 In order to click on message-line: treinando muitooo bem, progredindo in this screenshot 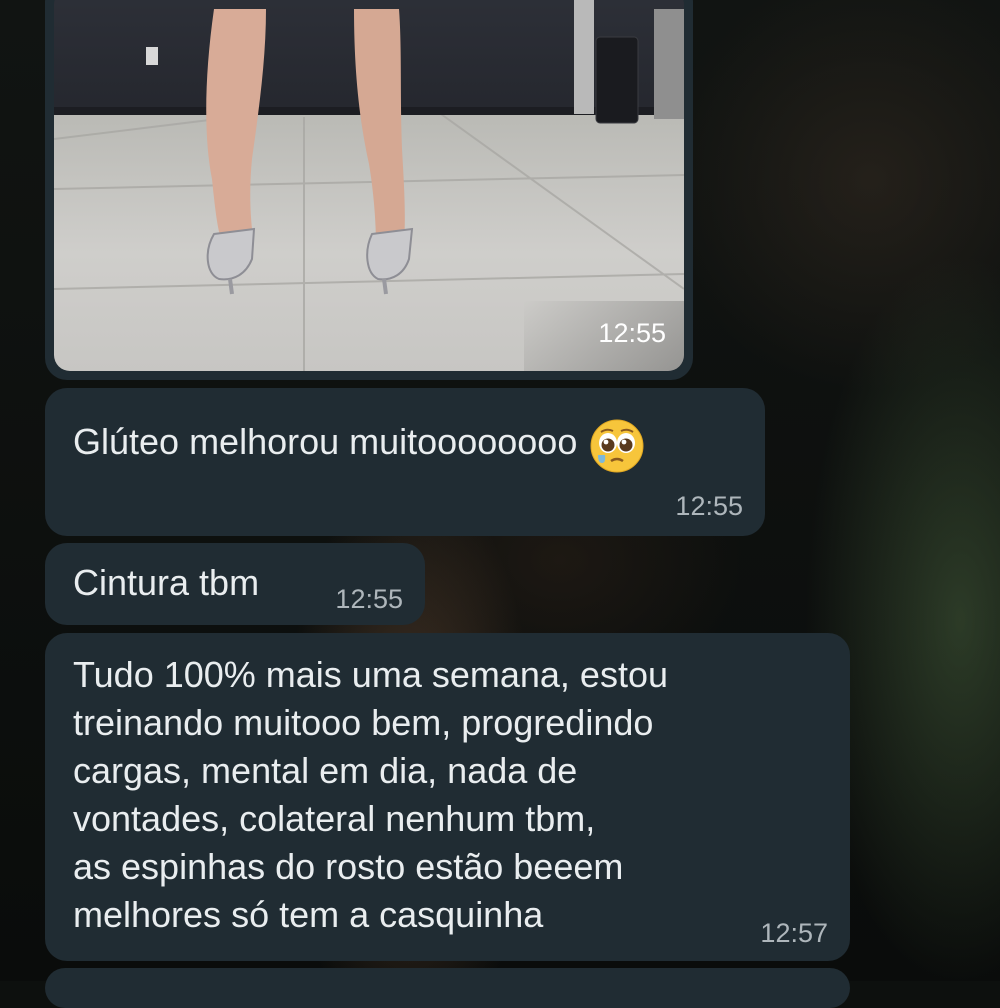, I will do `click(363, 722)`.